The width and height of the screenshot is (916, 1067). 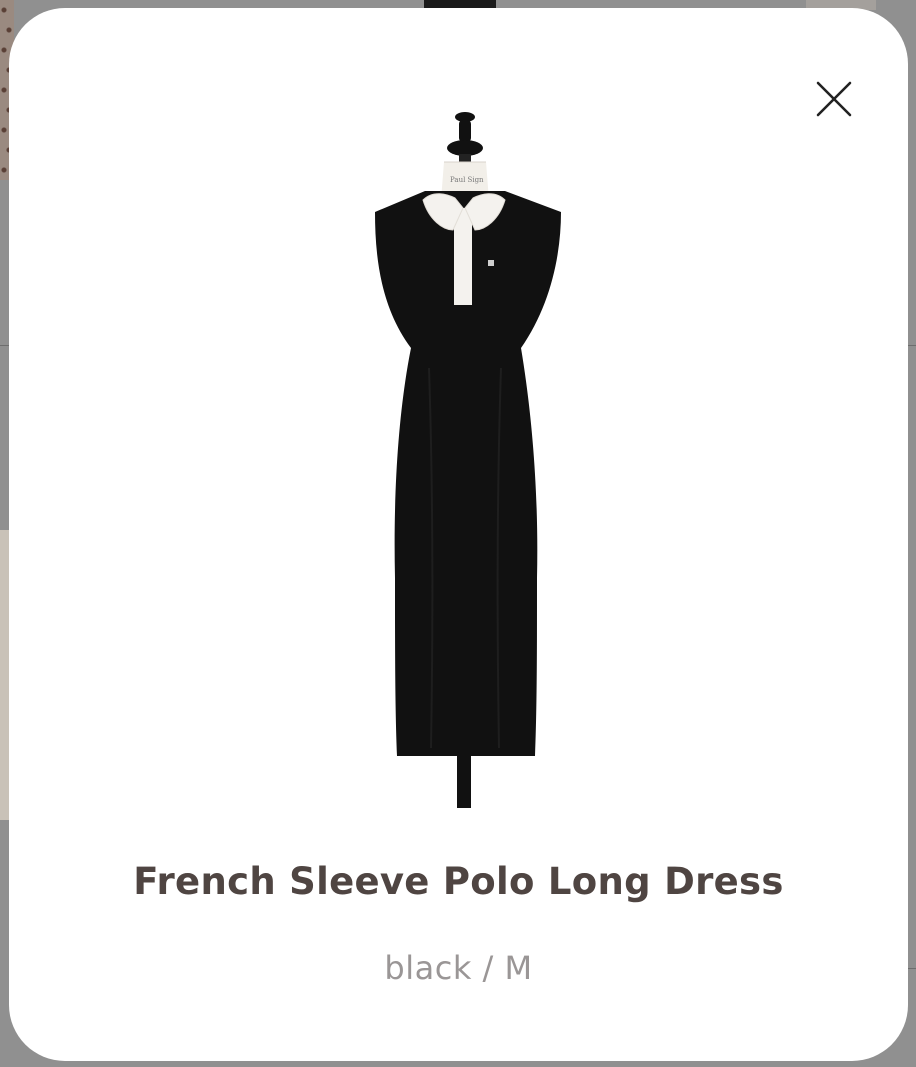 I want to click on mannequin-finial, so click(x=465, y=137).